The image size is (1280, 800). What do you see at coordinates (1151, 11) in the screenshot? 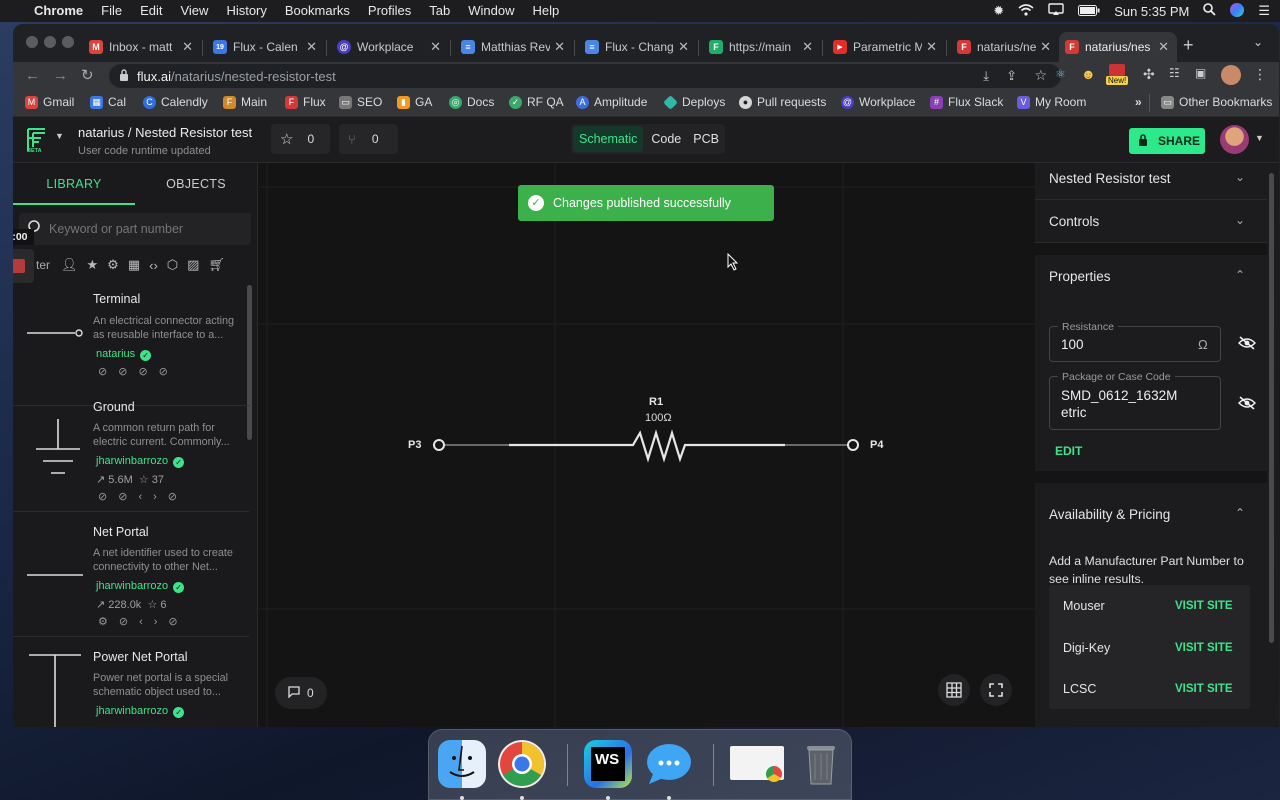
I see `menu-clock: Sun 5:35 PM` at bounding box center [1151, 11].